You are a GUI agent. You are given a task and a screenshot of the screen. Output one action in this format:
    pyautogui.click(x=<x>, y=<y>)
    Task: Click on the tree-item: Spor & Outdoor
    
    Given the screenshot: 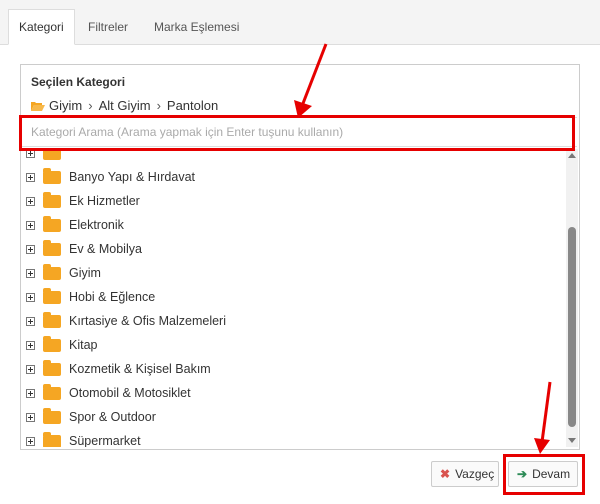 What is the action you would take?
    pyautogui.click(x=88, y=417)
    